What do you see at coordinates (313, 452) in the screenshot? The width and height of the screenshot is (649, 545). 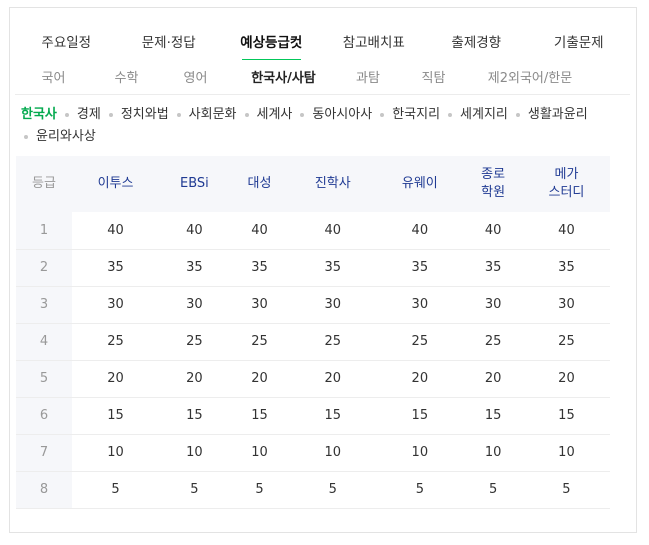 I see `table-row: 7 10 10 10 10 10 10 10` at bounding box center [313, 452].